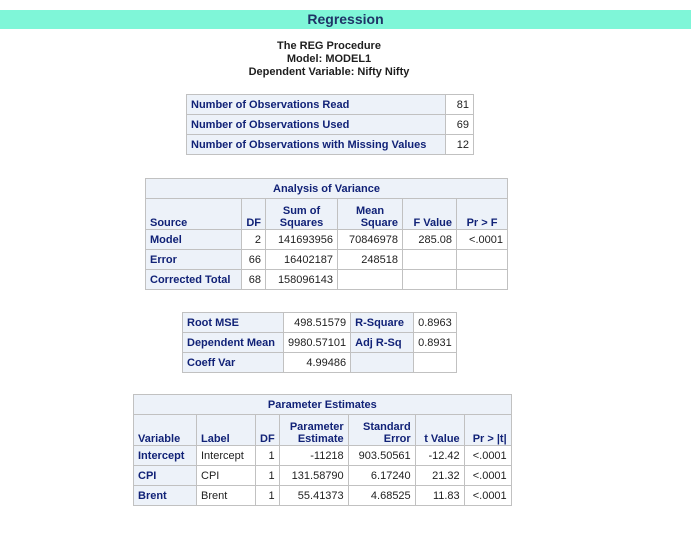 The width and height of the screenshot is (691, 557). What do you see at coordinates (381, 455) in the screenshot?
I see `table-cell: 903.50561` at bounding box center [381, 455].